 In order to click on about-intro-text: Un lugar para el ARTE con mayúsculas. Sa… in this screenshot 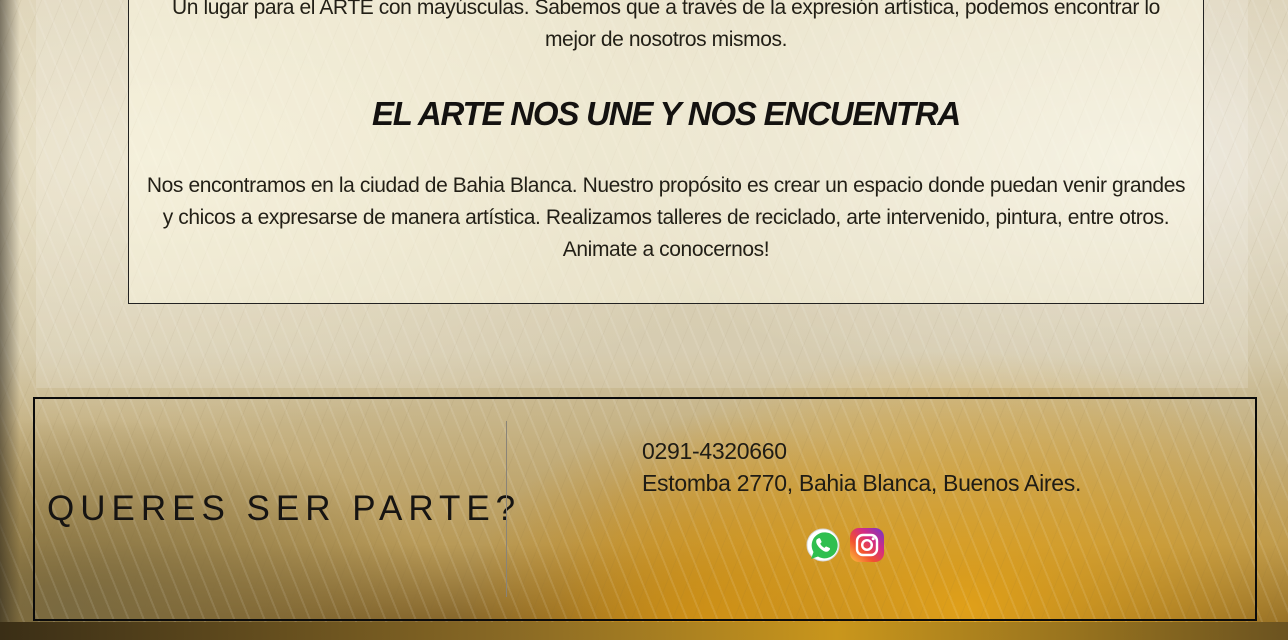, I will do `click(666, 25)`.